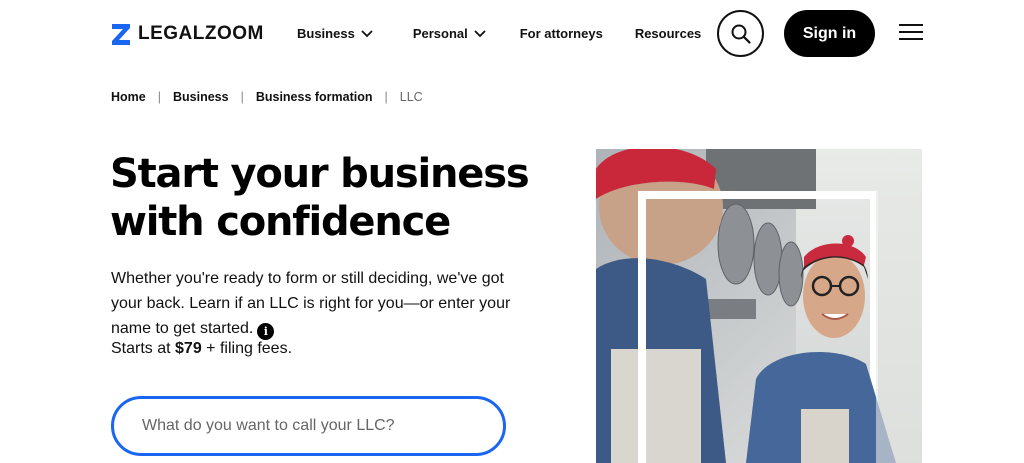 The height and width of the screenshot is (463, 1024). I want to click on nav-business-label: Business, so click(326, 33).